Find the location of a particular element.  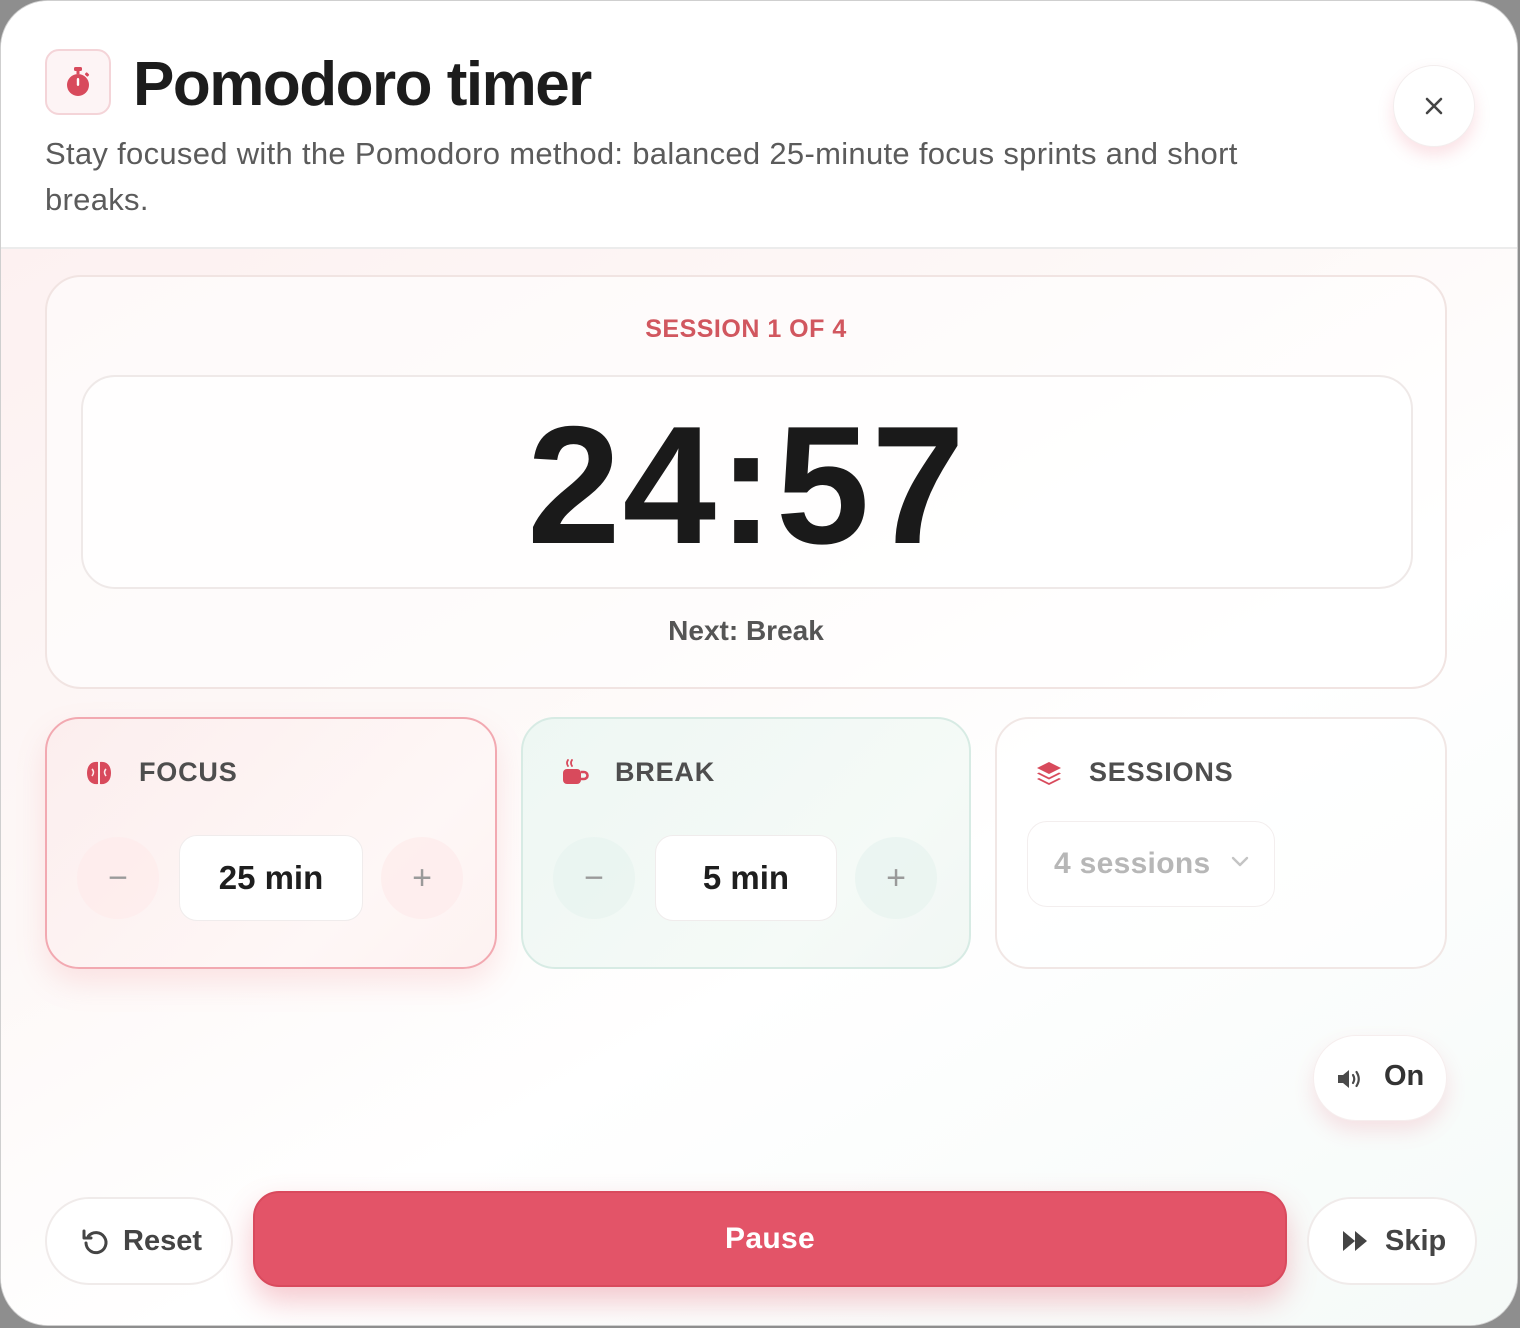

sound-toggle-button: On is located at coordinates (1380, 1078).